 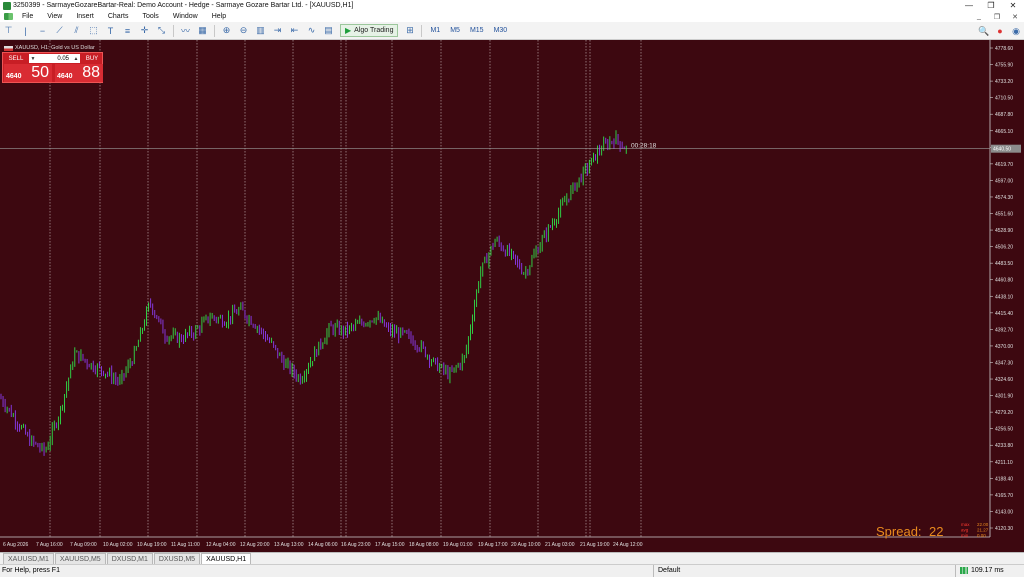 I want to click on arrows-menu-icon: ⤡, so click(x=161, y=31).